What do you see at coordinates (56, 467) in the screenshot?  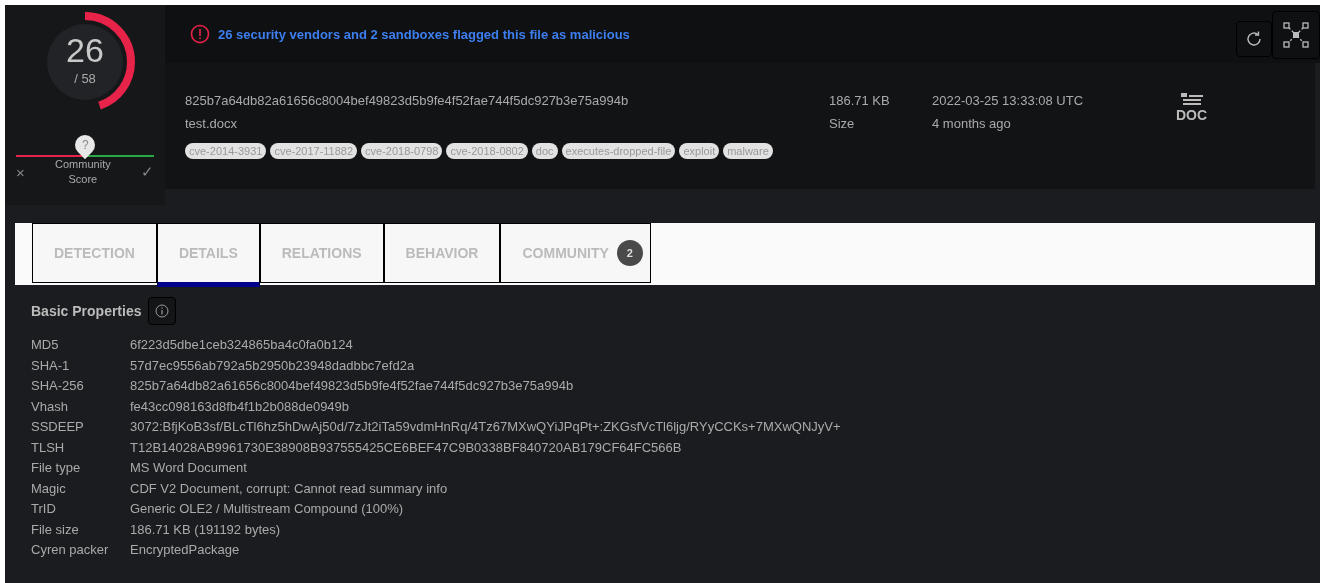 I see `property-label: File type` at bounding box center [56, 467].